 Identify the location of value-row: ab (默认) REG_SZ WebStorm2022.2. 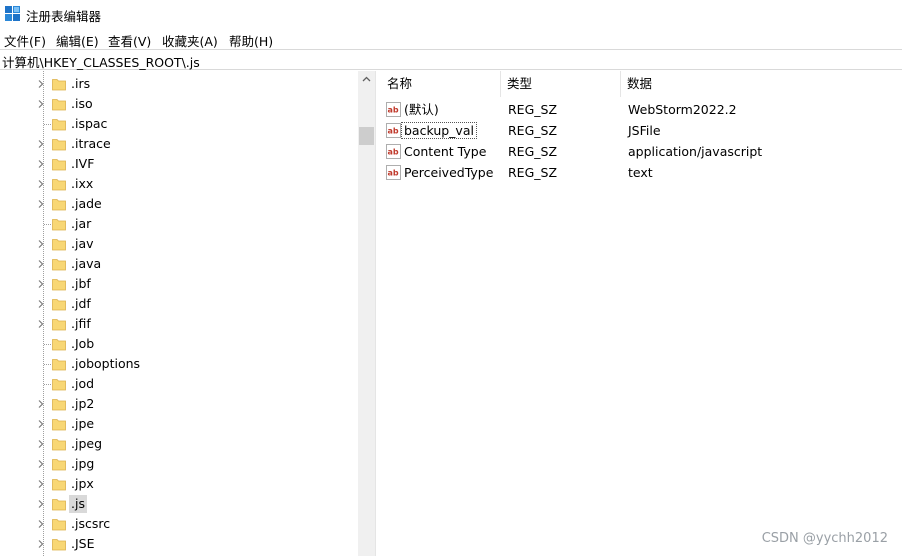
(641, 109).